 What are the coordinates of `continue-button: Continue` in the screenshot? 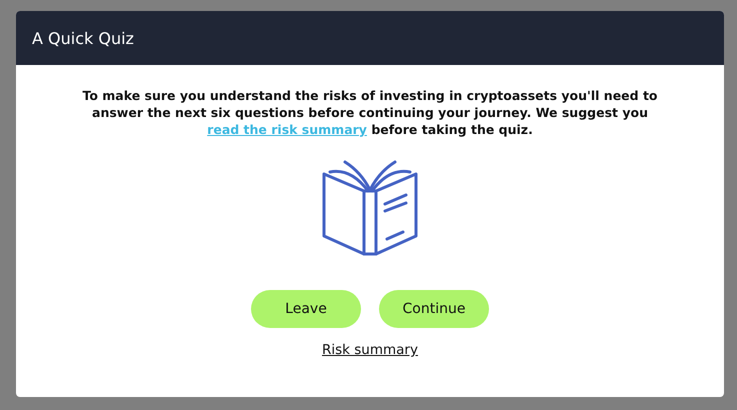 It's located at (434, 309).